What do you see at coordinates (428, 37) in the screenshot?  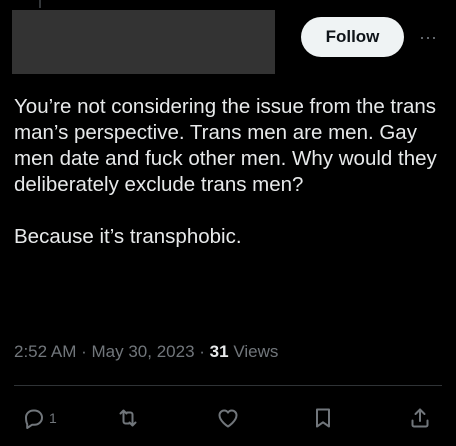 I see `more-options-icon: ···` at bounding box center [428, 37].